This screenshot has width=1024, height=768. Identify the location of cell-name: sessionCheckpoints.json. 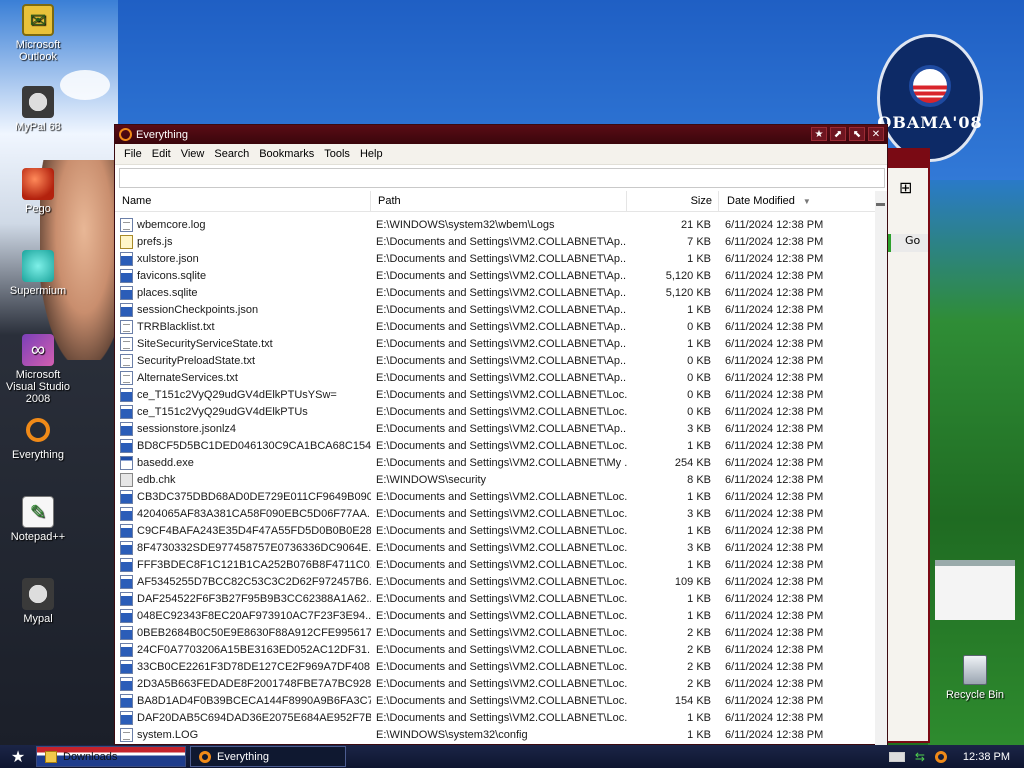
(243, 309).